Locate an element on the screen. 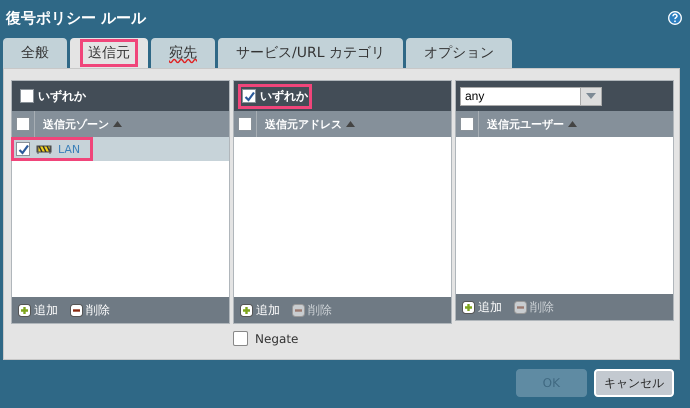 Image resolution: width=690 pixels, height=408 pixels. negate-label: Negate is located at coordinates (276, 339).